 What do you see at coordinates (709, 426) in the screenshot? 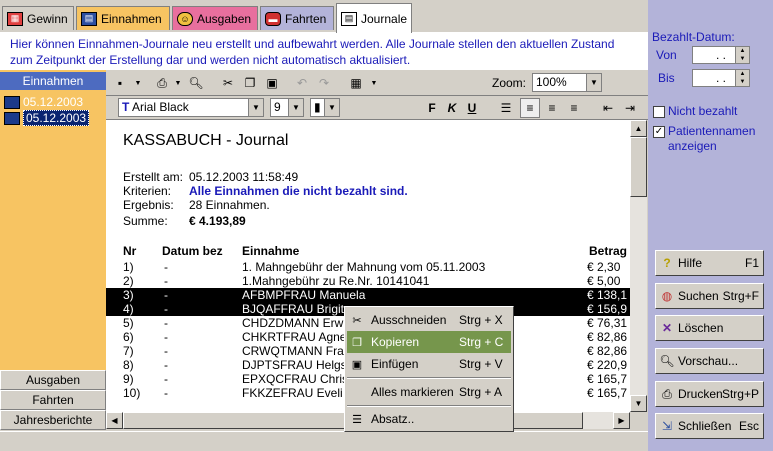
I see `schliessen-button: ⇲ Schließen Esc` at bounding box center [709, 426].